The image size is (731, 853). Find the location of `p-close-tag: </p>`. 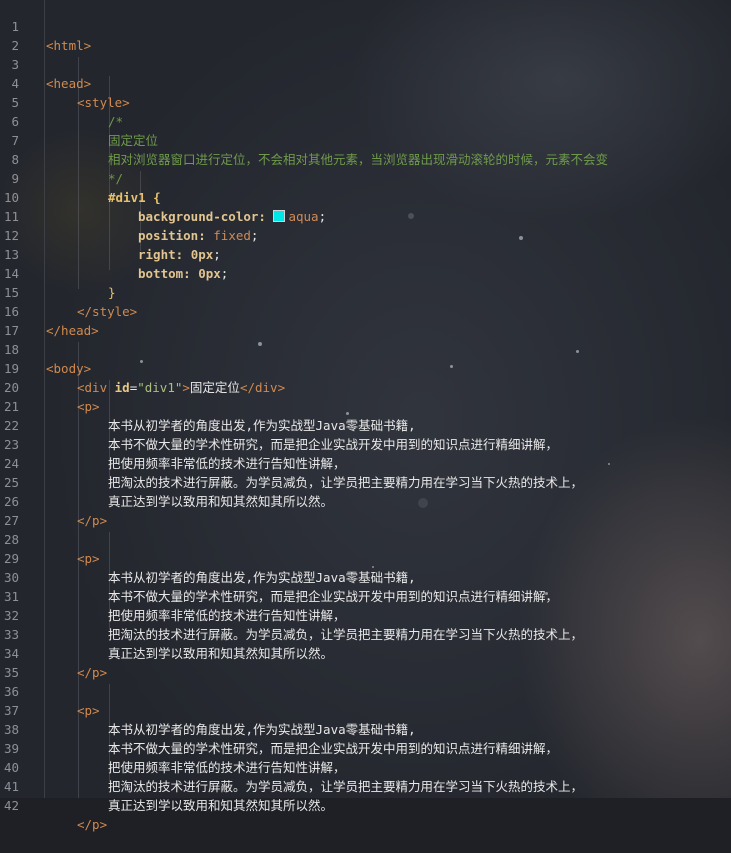

p-close-tag: </p> is located at coordinates (92, 824).